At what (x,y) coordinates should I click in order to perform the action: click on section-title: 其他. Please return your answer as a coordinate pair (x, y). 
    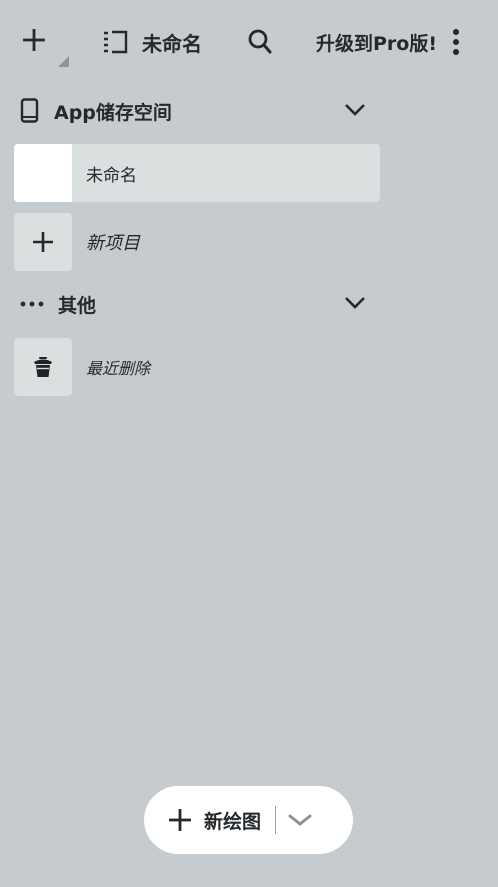
    Looking at the image, I should click on (77, 305).